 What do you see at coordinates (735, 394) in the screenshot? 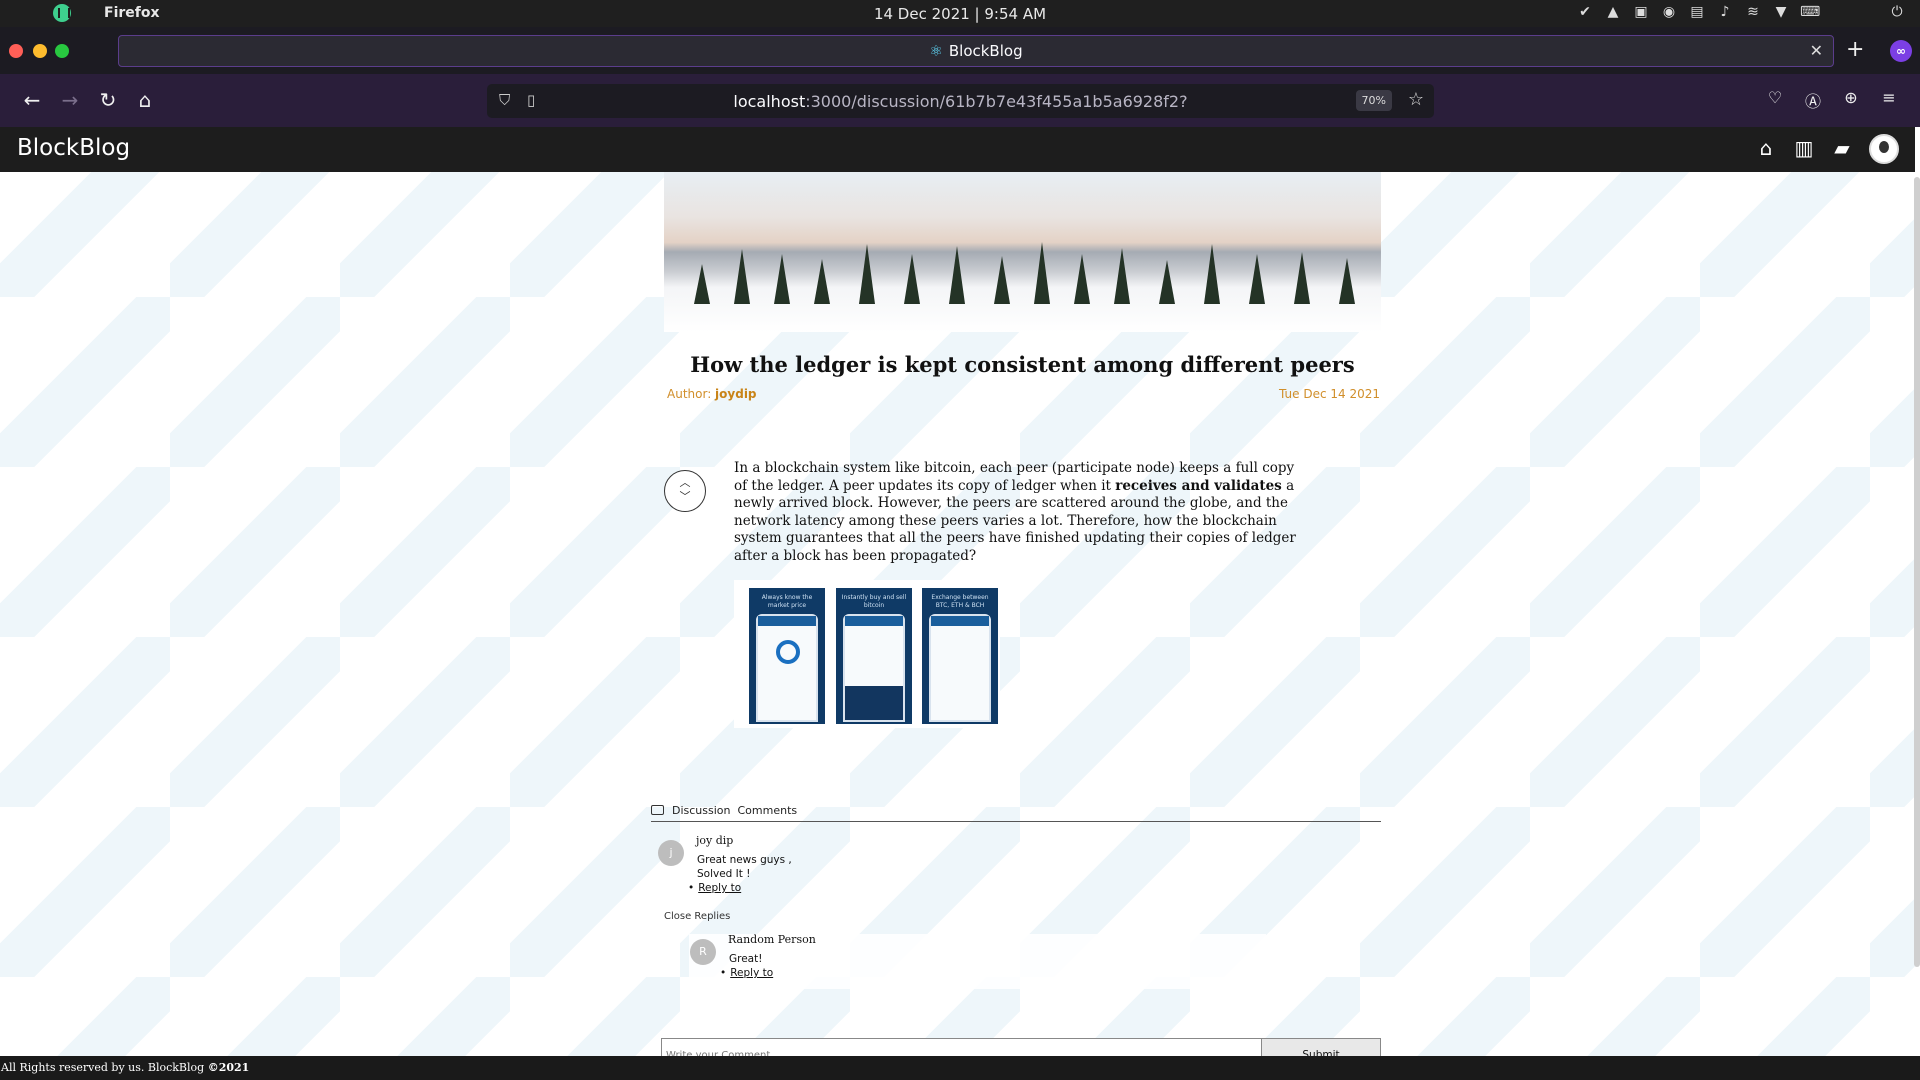
I see `author-link: joydip` at bounding box center [735, 394].